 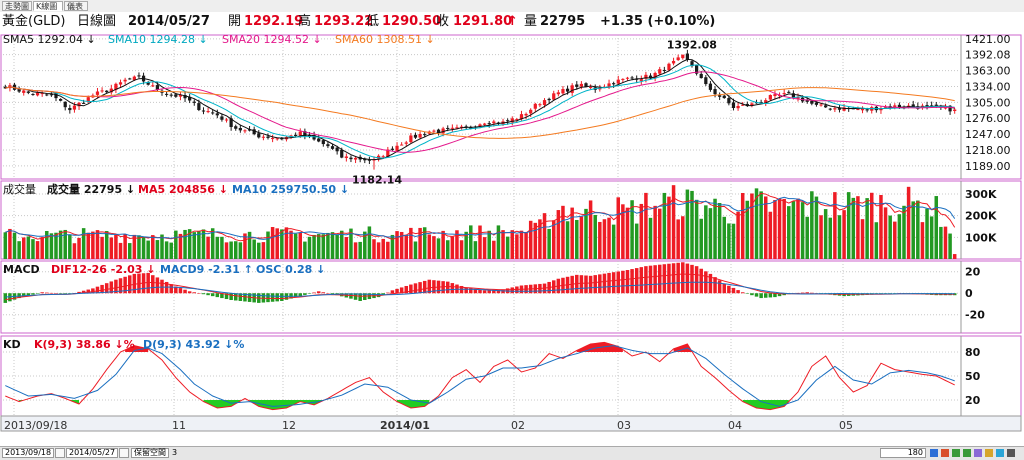 What do you see at coordinates (981, 194) in the screenshot?
I see `volume-tick-label: 300K` at bounding box center [981, 194].